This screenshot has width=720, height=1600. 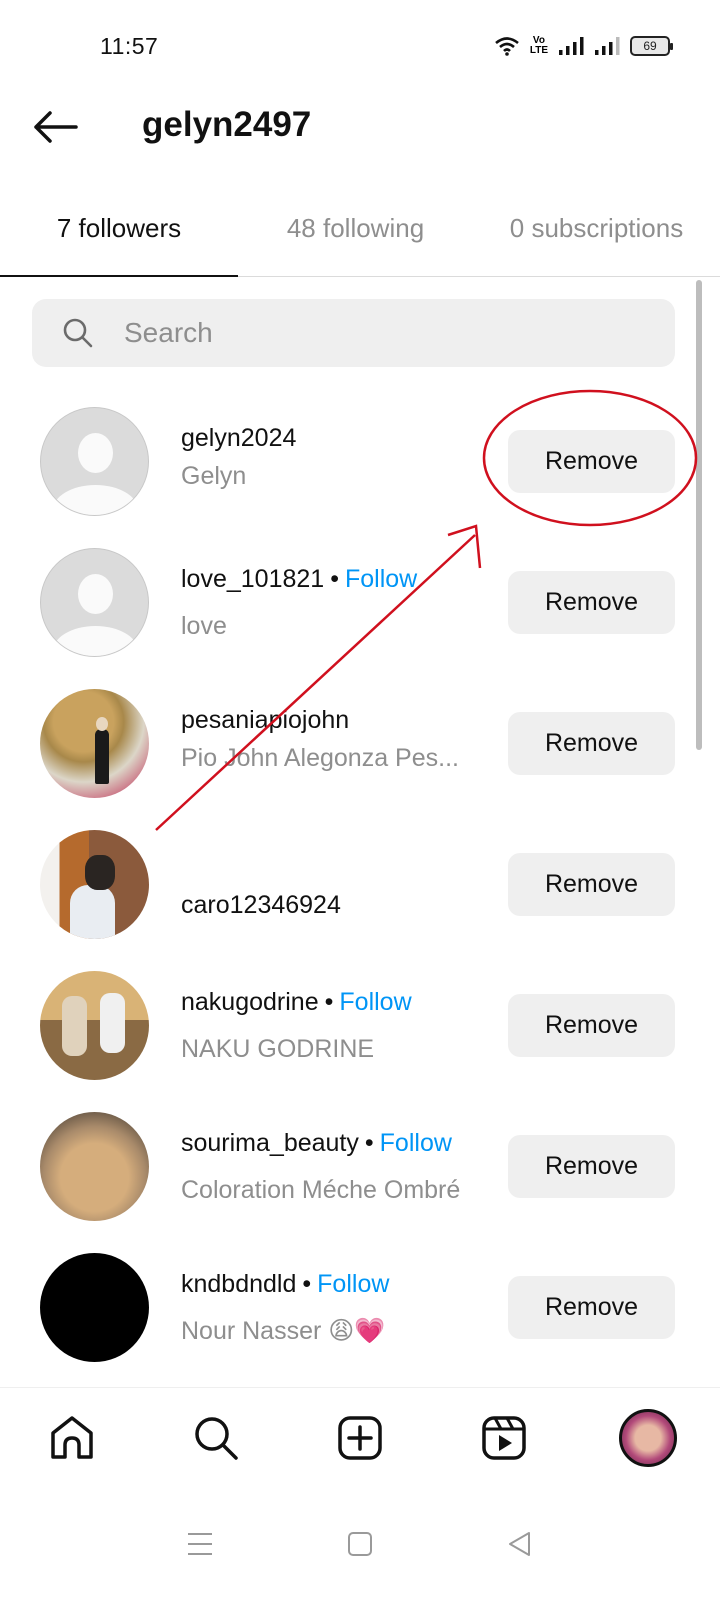 I want to click on list-item: gelyn2024 Gelyn Remove, so click(x=360, y=462).